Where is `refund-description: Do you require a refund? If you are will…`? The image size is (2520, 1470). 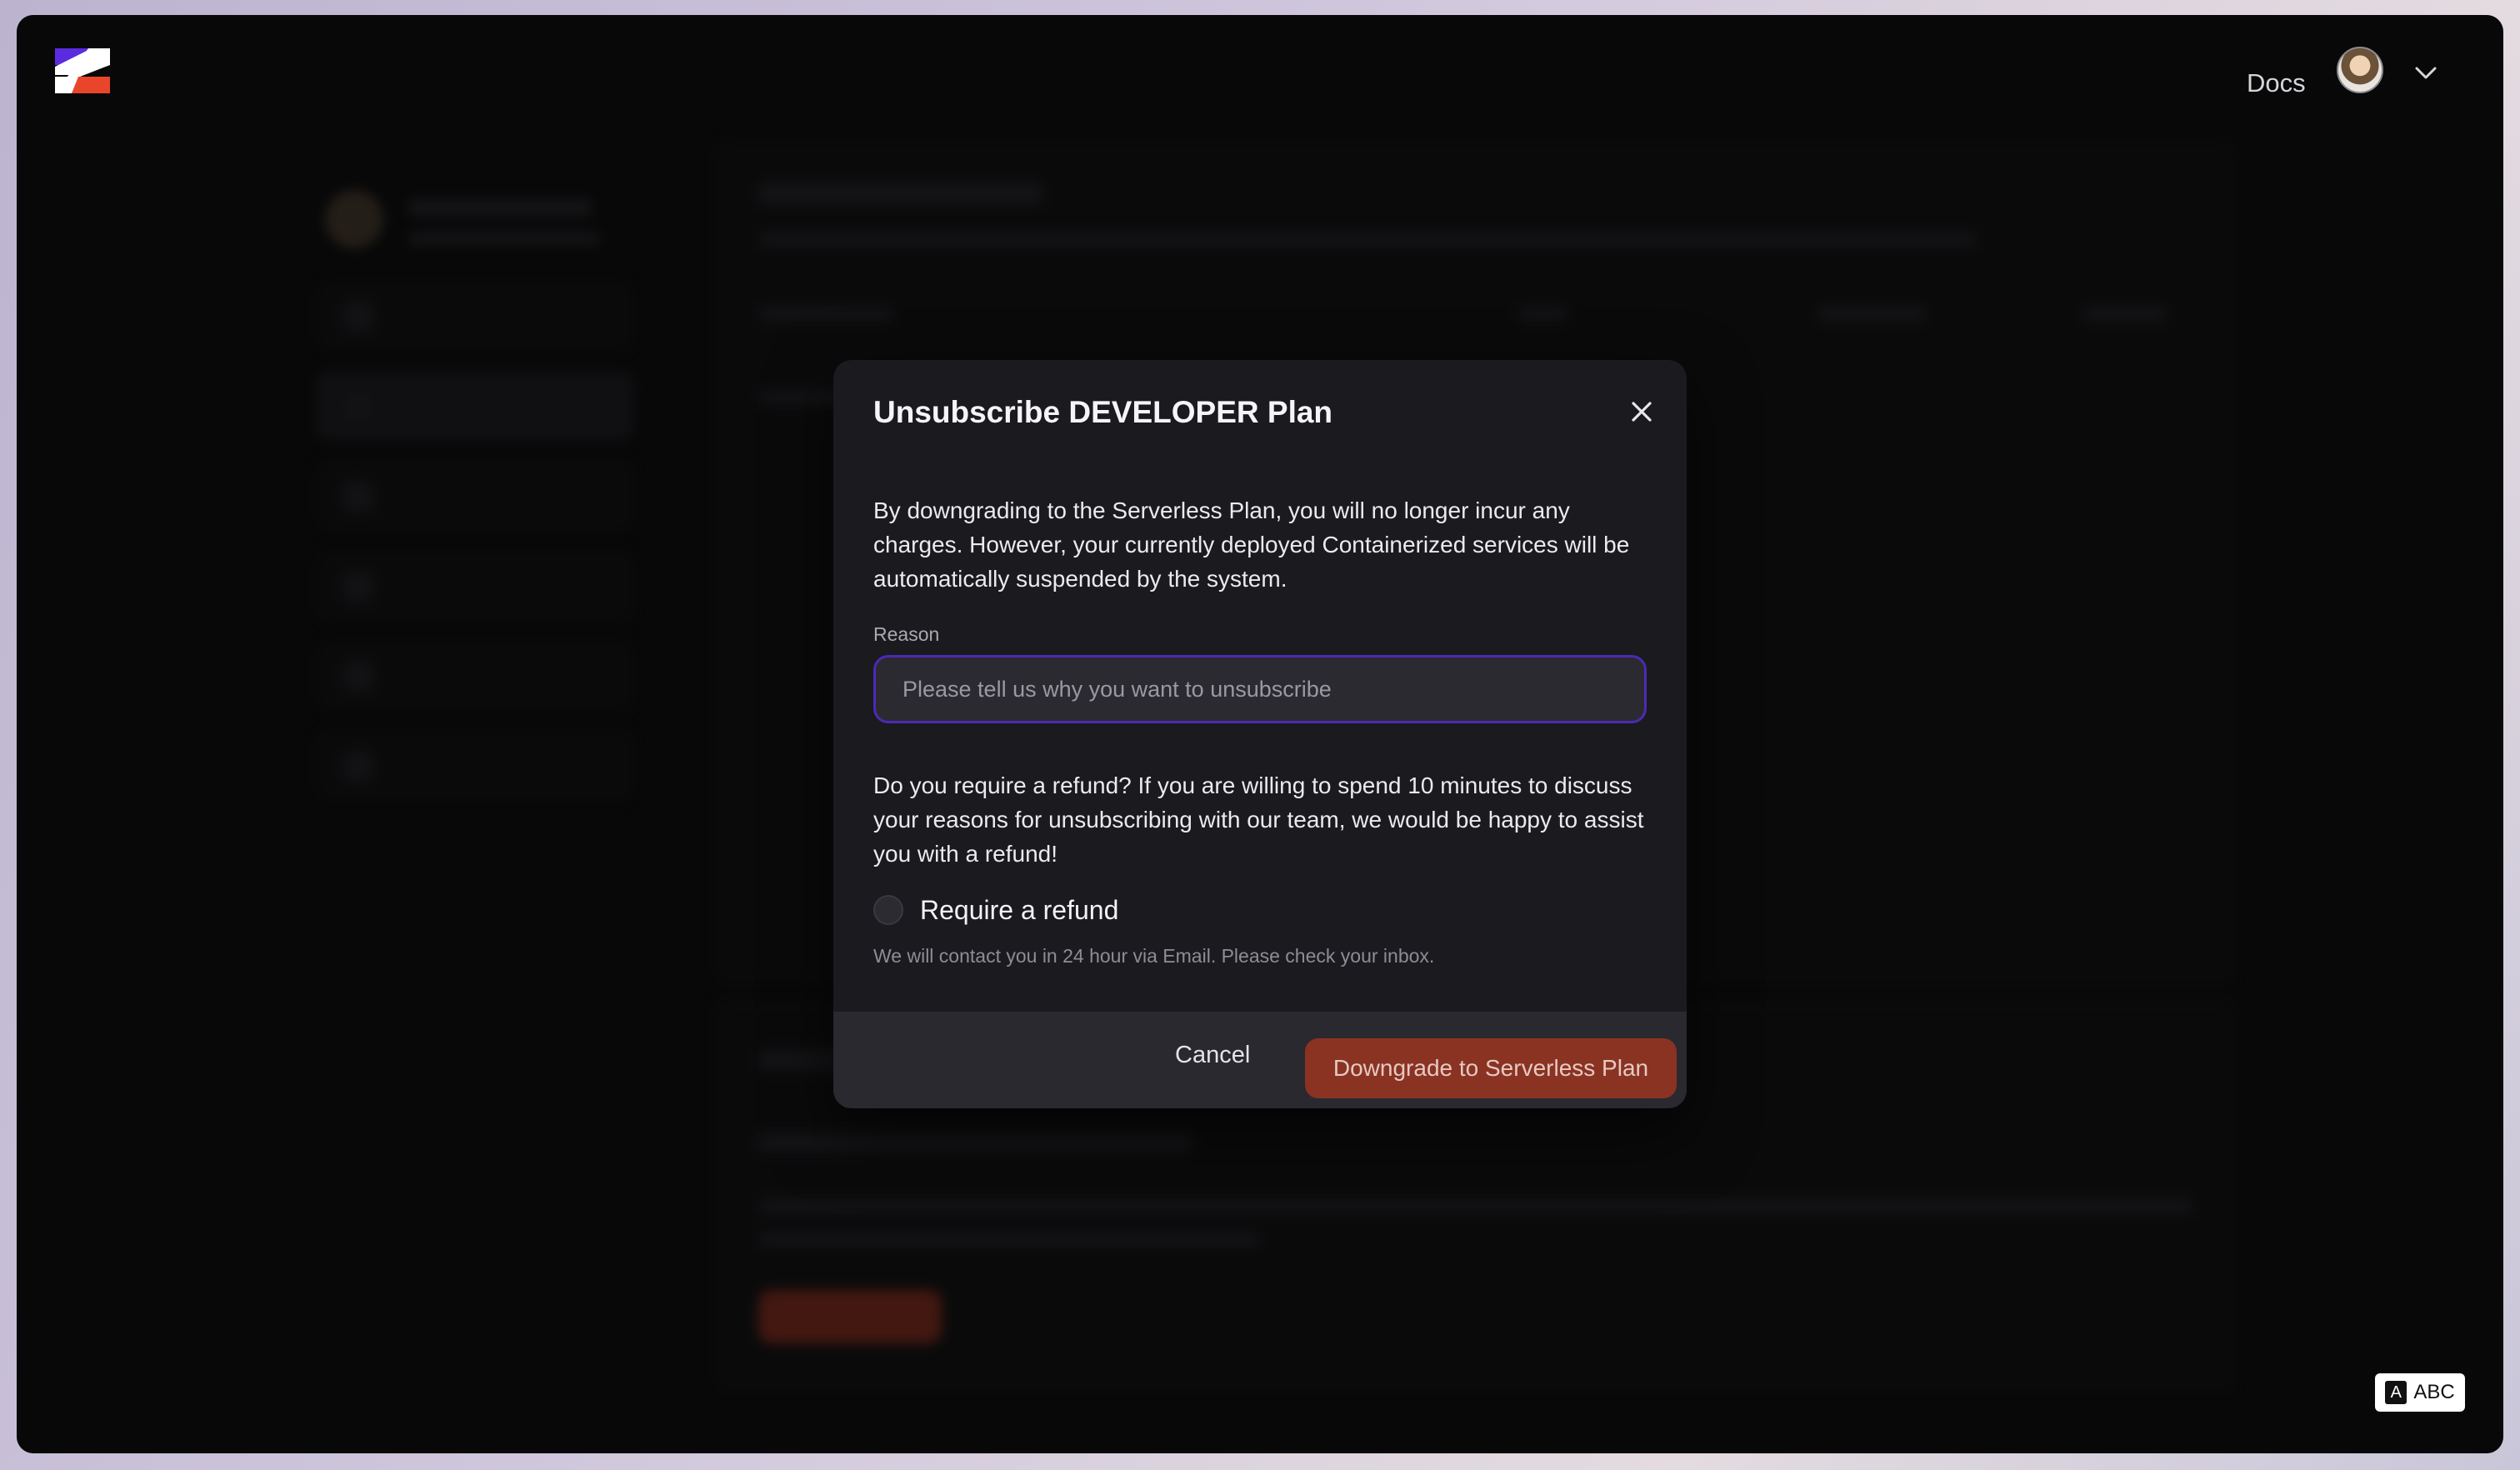 refund-description: Do you require a refund? If you are will… is located at coordinates (1258, 819).